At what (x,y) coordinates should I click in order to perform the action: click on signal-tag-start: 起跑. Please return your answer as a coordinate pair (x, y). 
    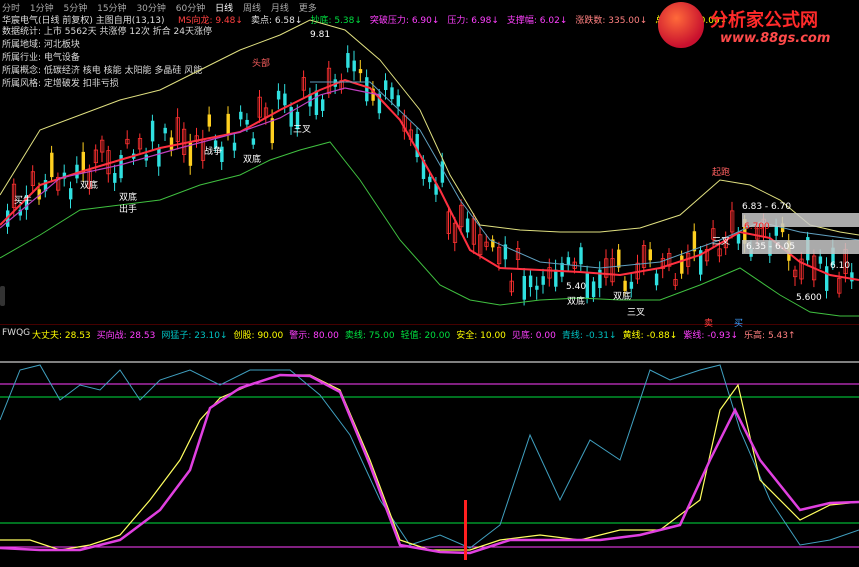
    Looking at the image, I should click on (721, 173).